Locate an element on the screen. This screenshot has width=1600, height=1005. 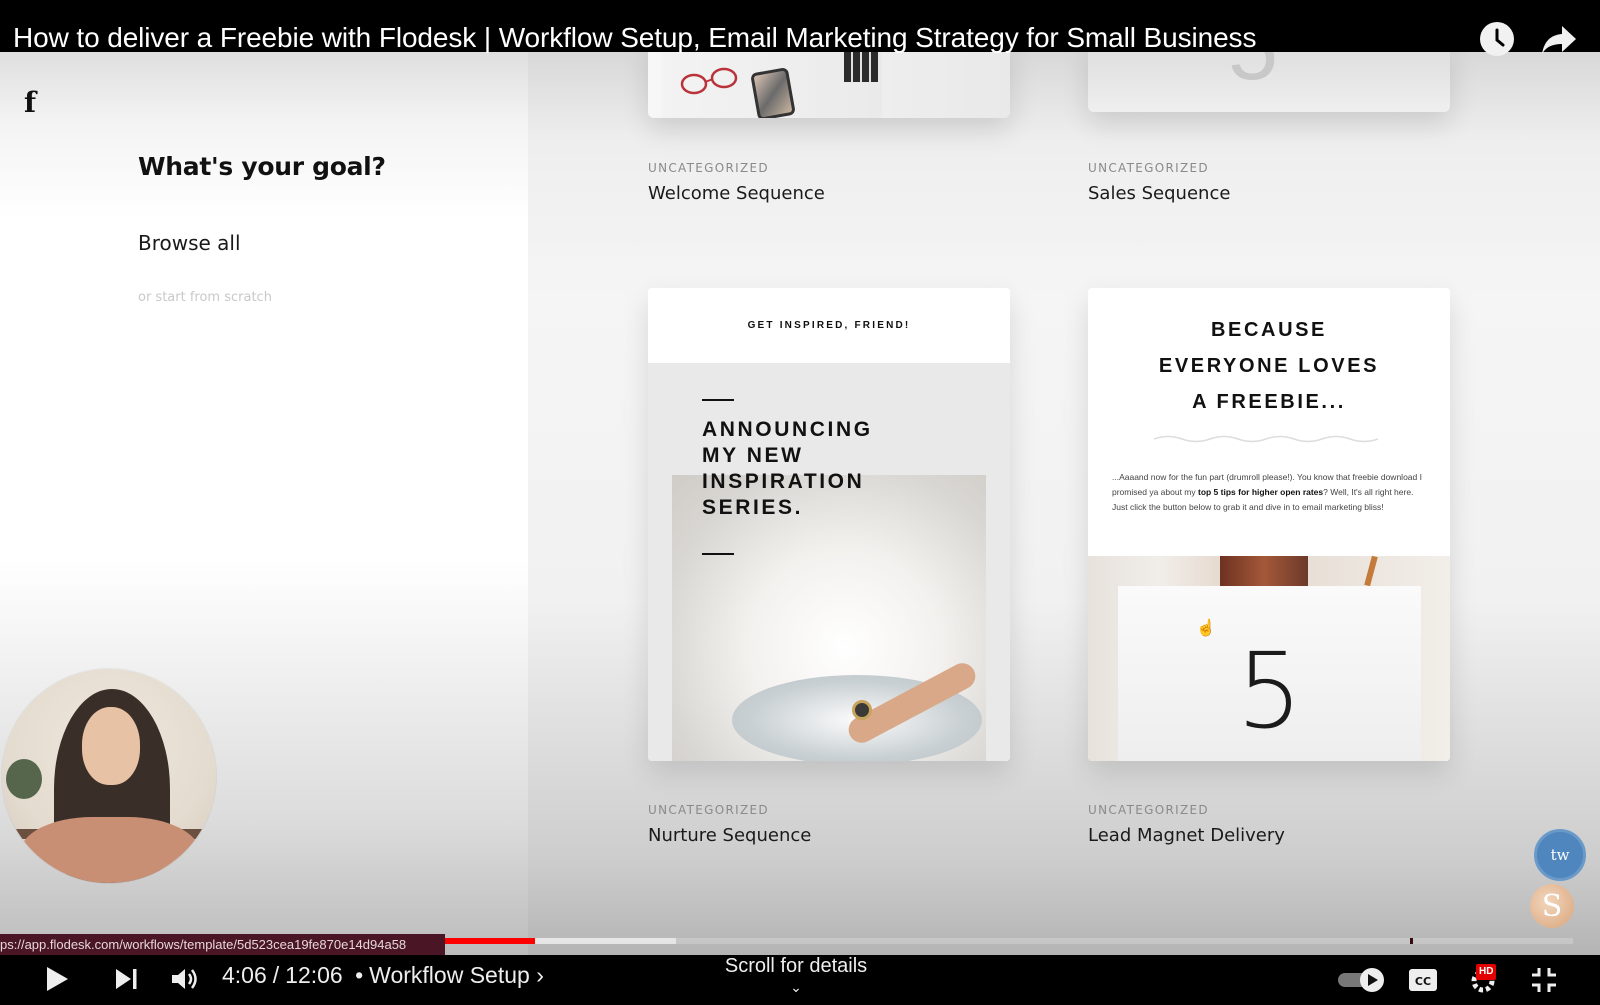
template-name: Lead Magnet Delivery is located at coordinates (1186, 835).